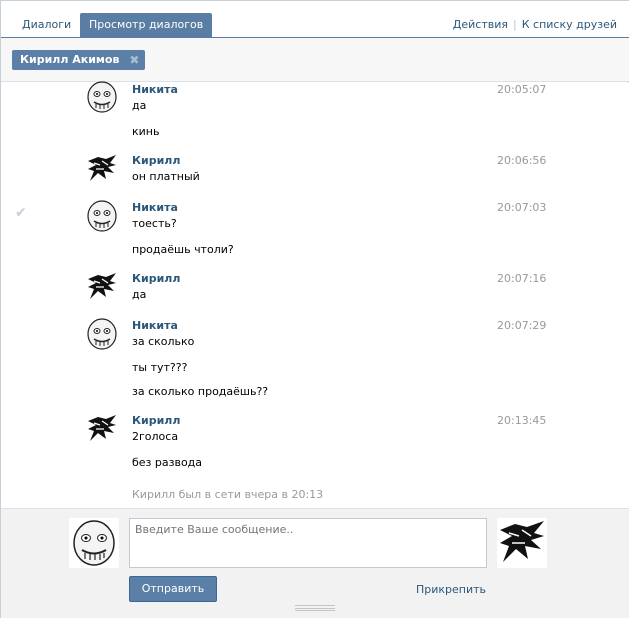 This screenshot has height=618, width=629. What do you see at coordinates (160, 367) in the screenshot?
I see `message-text: ты тут???` at bounding box center [160, 367].